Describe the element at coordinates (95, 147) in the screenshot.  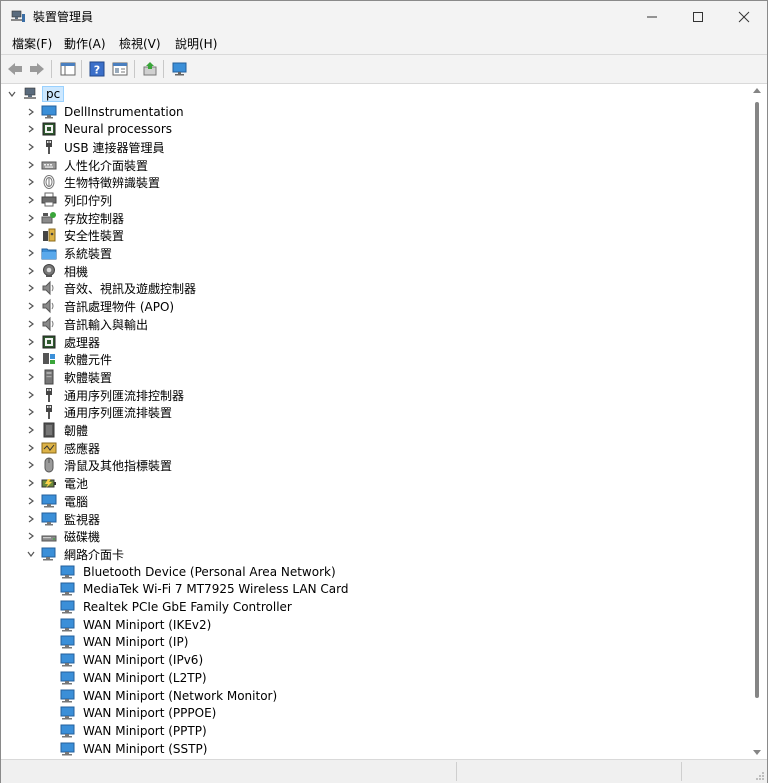
I see `tree-category-node: USB 連接器管理員` at that location.